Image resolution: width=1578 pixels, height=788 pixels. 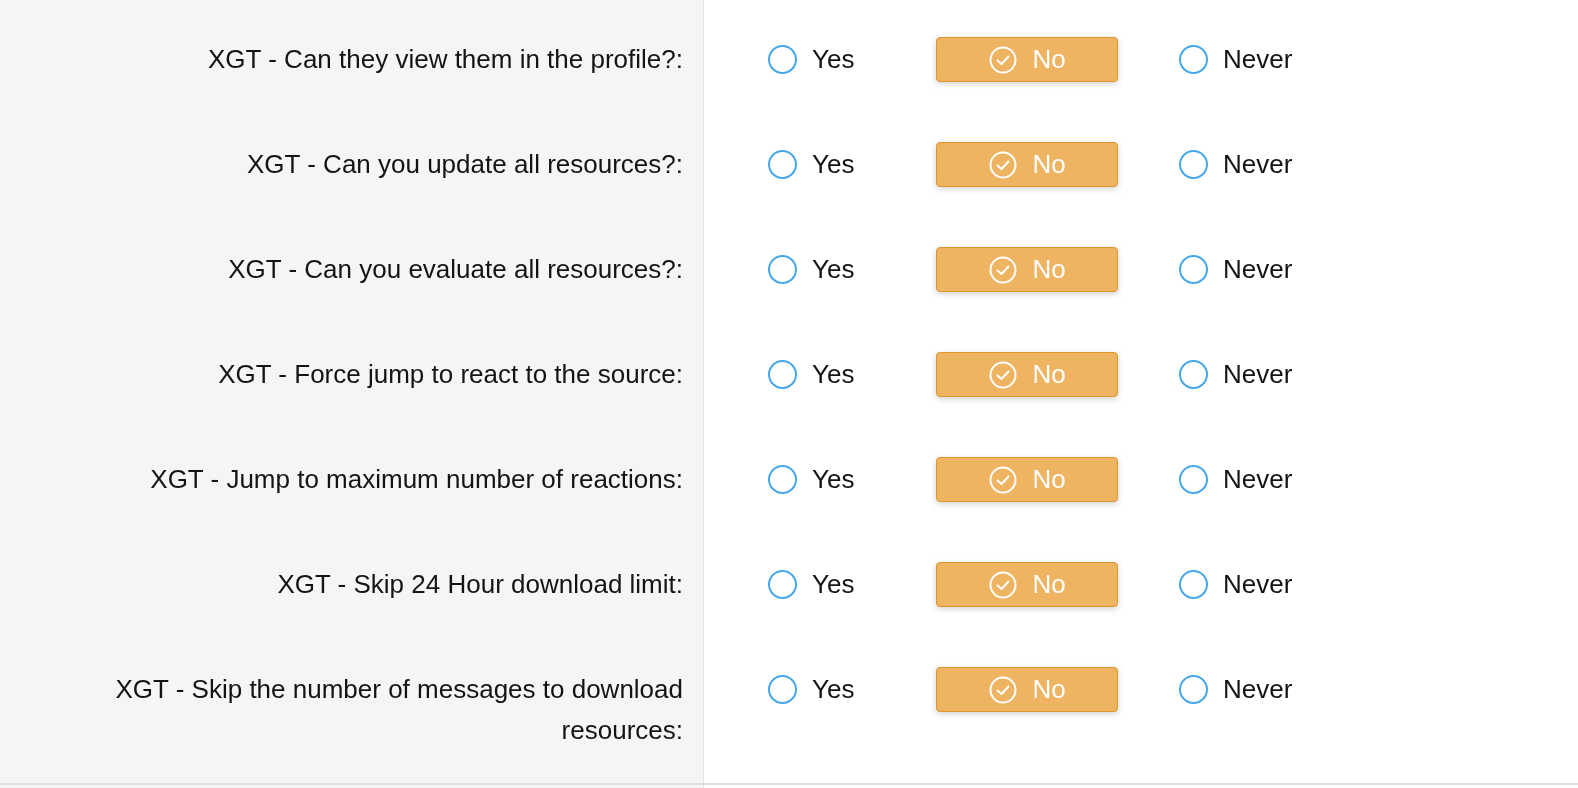 I want to click on setting-label: XGT - Can you update all resources?:, so click(x=465, y=164).